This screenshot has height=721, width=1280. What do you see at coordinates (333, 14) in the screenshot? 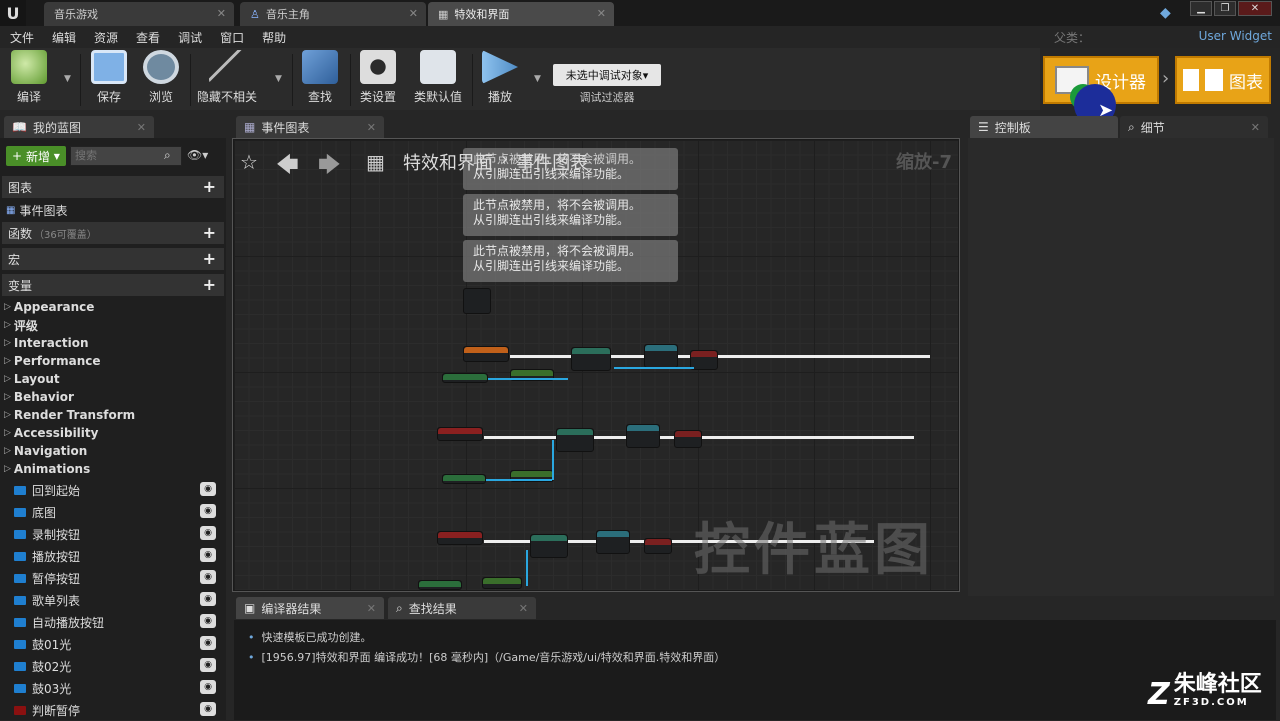
I see `tab-music-hero: ♙ 音乐主角 ✕` at bounding box center [333, 14].